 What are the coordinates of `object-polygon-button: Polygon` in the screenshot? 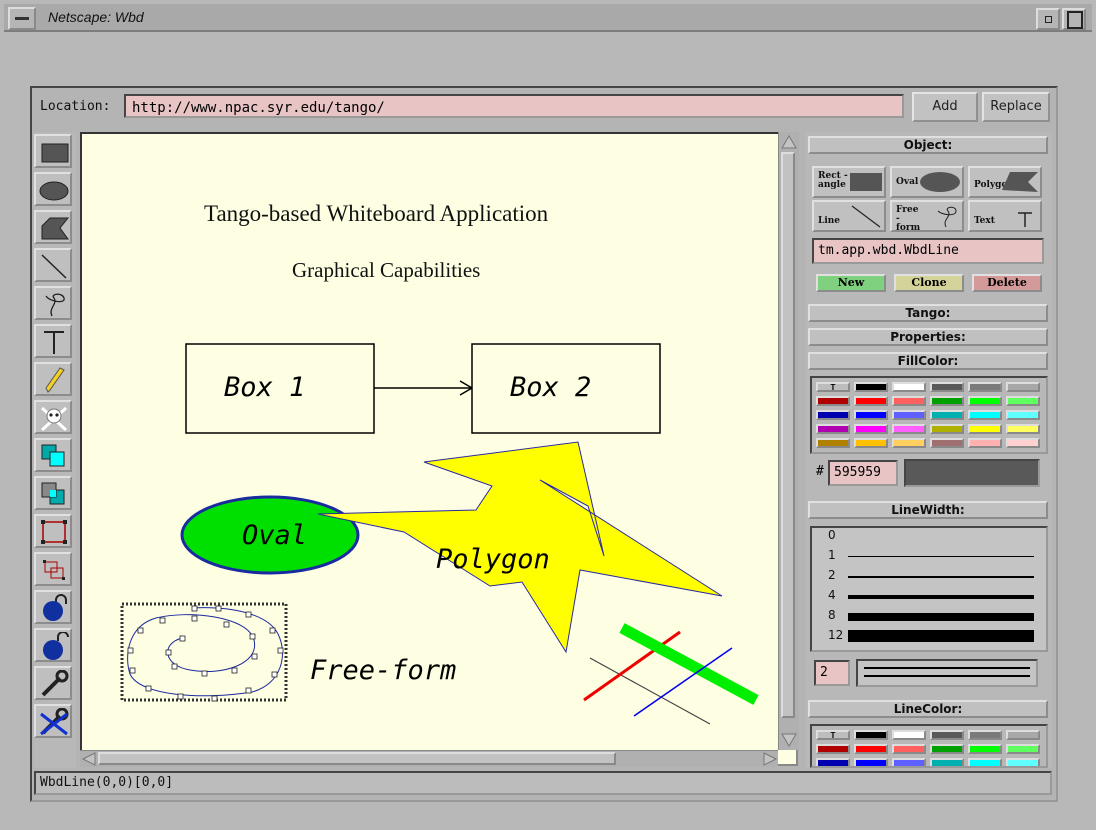 It's located at (1005, 182).